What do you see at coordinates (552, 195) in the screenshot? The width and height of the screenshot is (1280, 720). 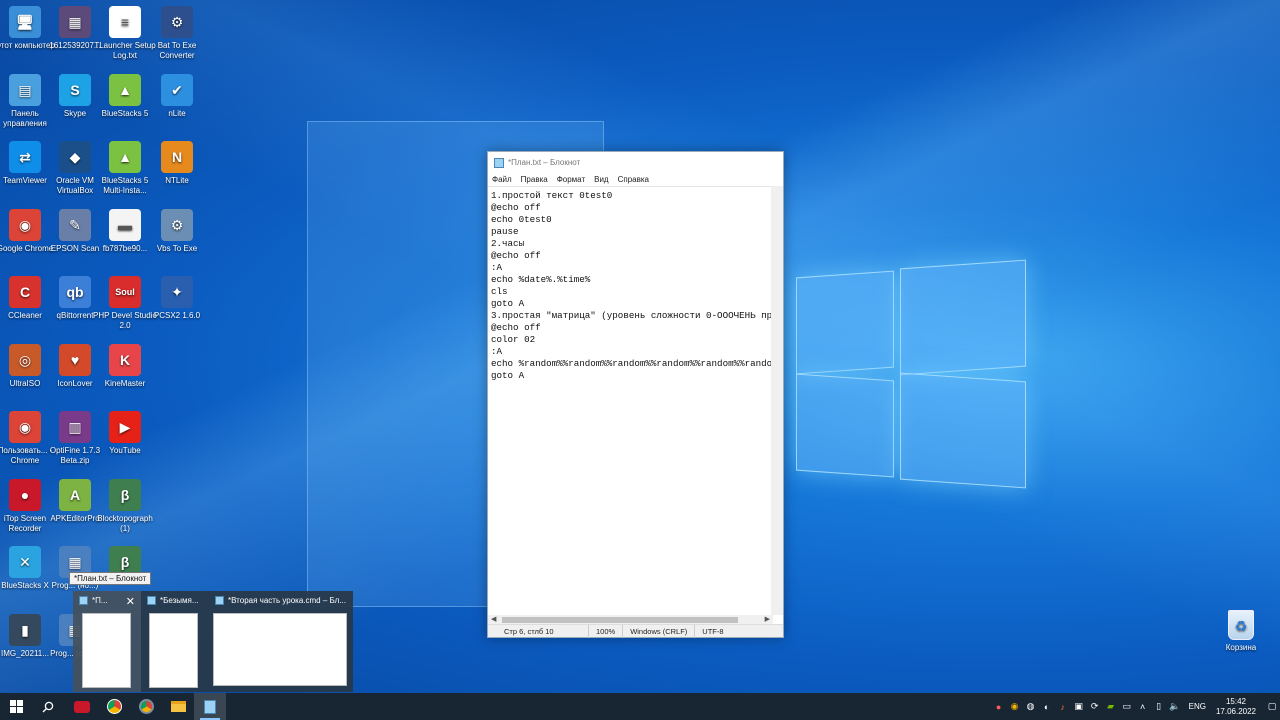 I see `text-line: 1.простой текст 0test0` at bounding box center [552, 195].